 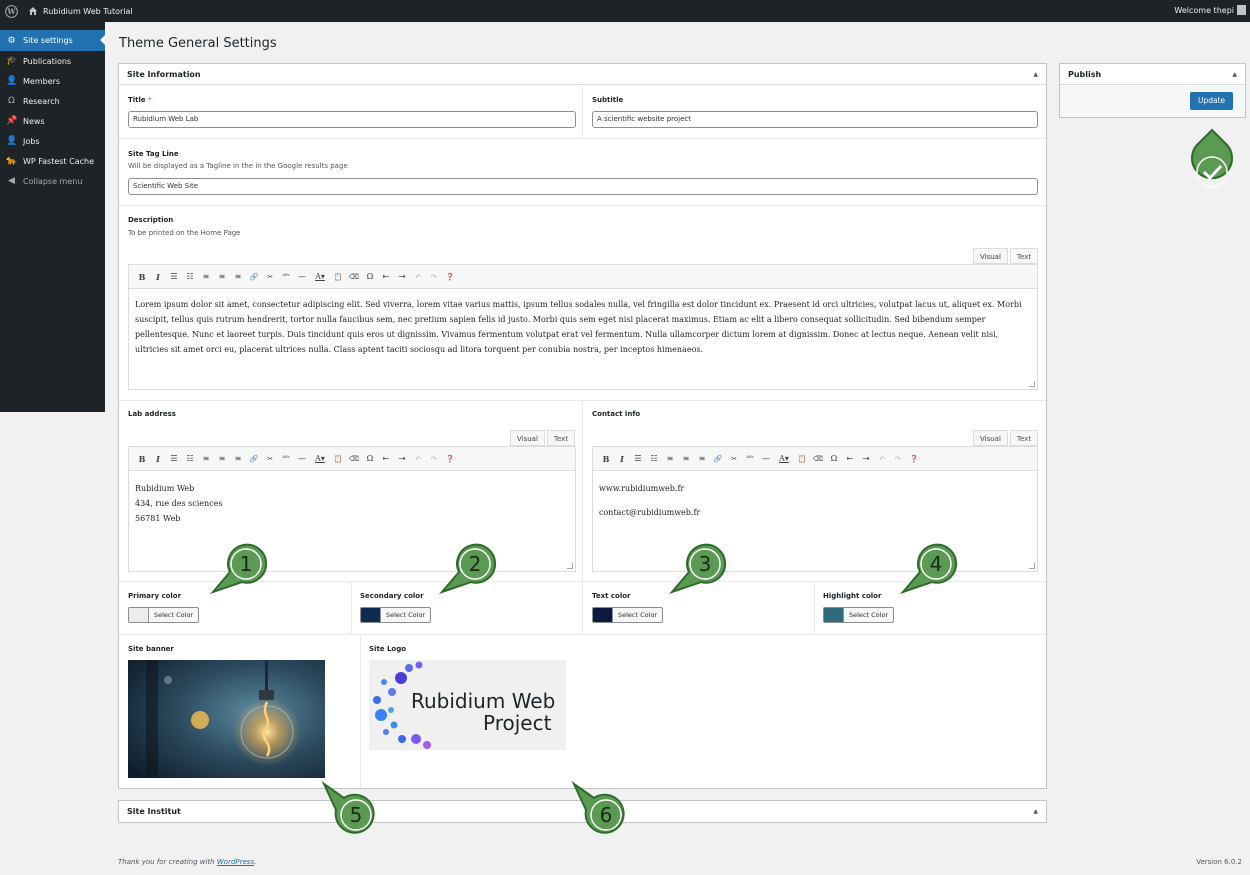 What do you see at coordinates (52, 81) in the screenshot?
I see `sidebar-item-members: 👤 Members` at bounding box center [52, 81].